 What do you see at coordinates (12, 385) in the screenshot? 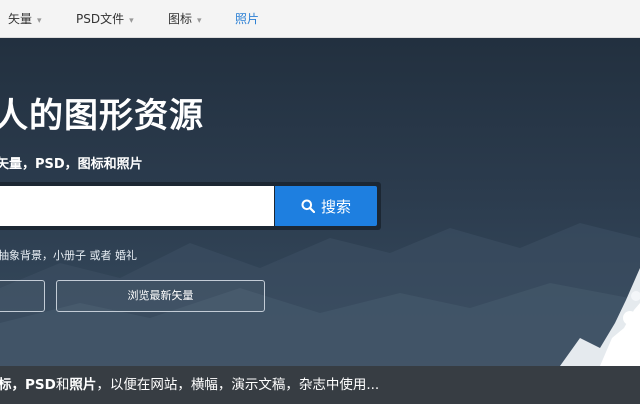
I see `tagline-part: 标，` at bounding box center [12, 385].